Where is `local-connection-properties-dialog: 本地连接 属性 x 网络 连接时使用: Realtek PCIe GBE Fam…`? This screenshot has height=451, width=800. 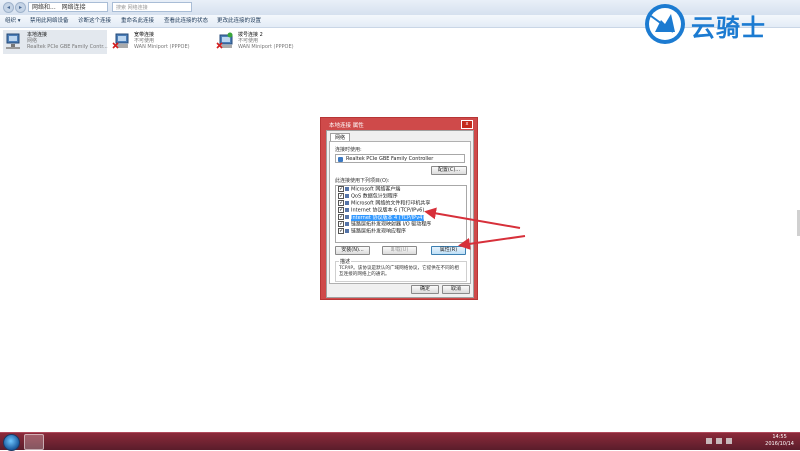
local-connection-properties-dialog: 本地连接 属性 x 网络 连接时使用: Realtek PCIe GBE Fam… is located at coordinates (399, 208).